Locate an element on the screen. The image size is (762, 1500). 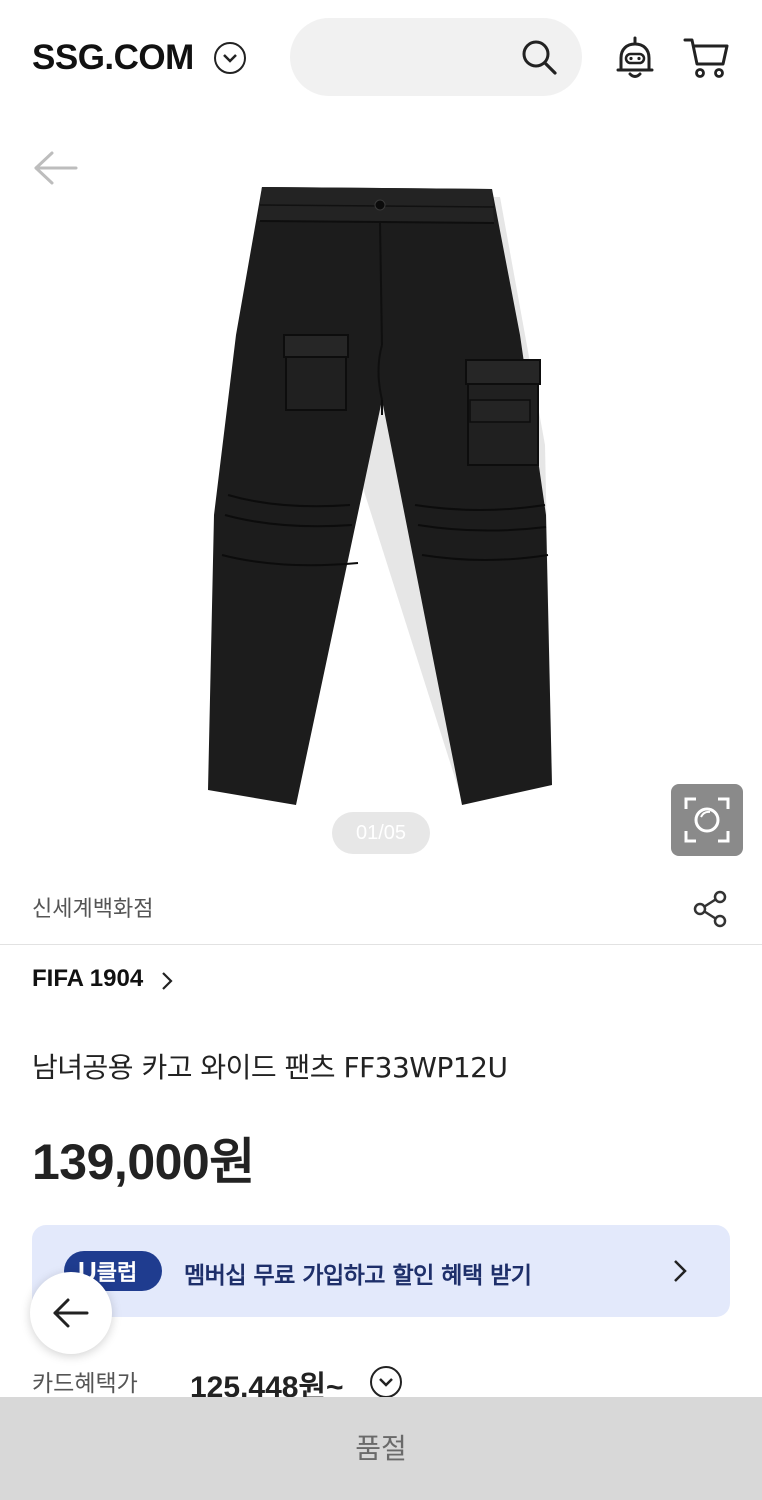
arrow-left-icon is located at coordinates (71, 1313).